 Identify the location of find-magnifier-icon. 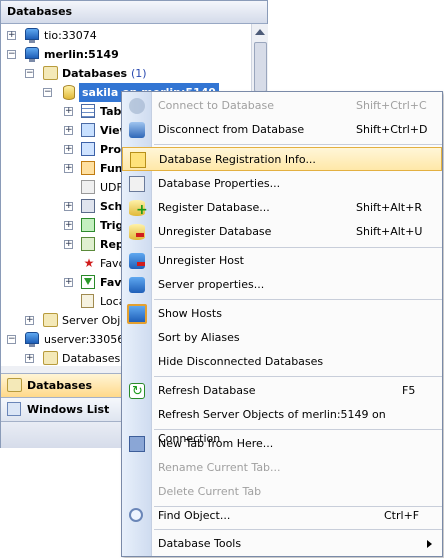
(136, 515).